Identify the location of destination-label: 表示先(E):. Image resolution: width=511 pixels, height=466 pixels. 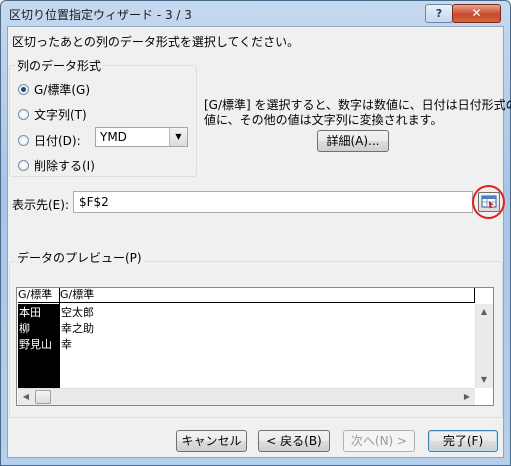
(40, 205).